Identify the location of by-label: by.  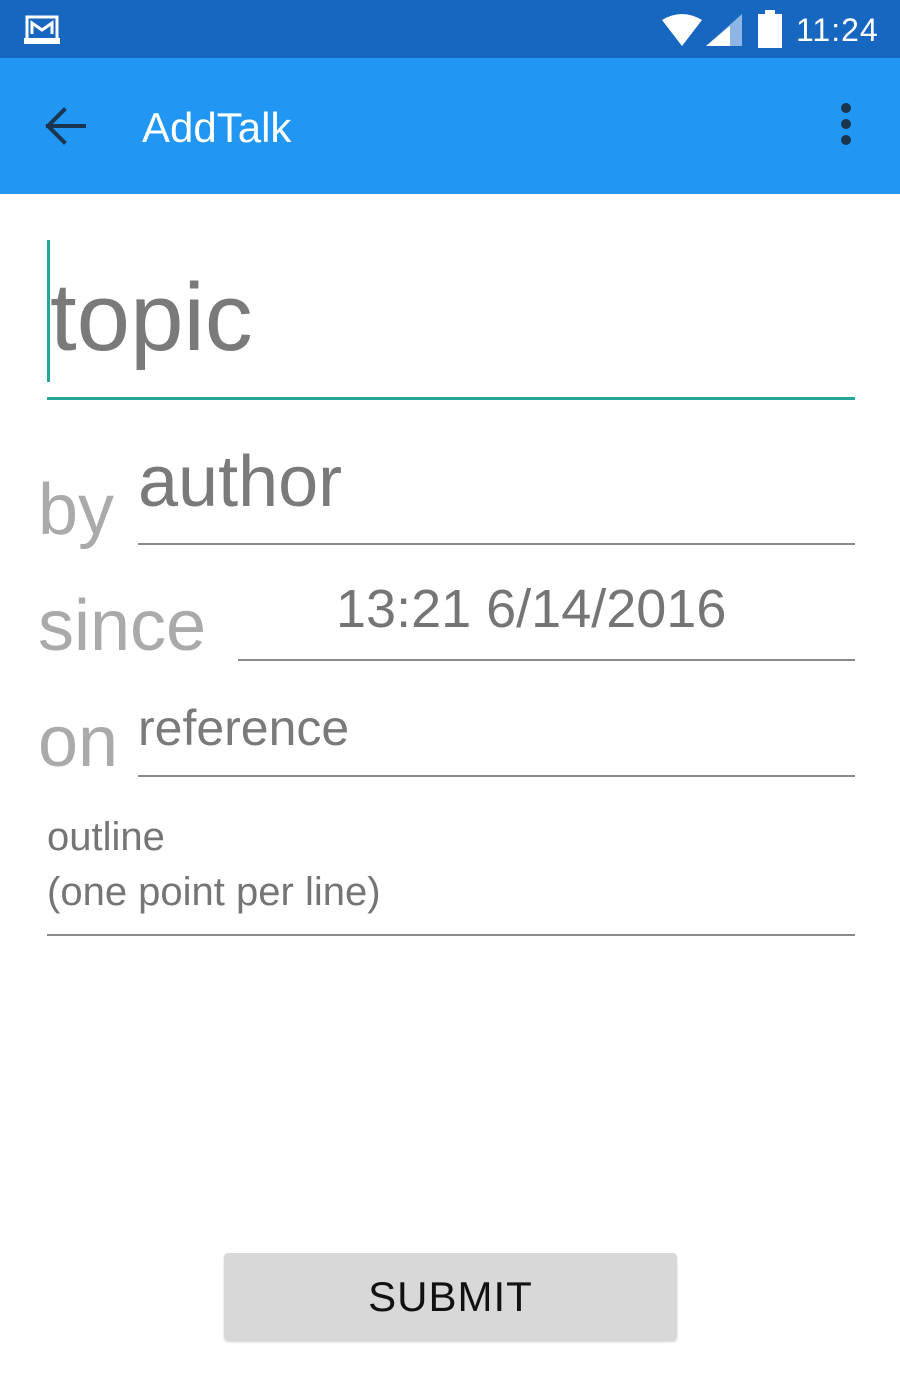
(76, 510).